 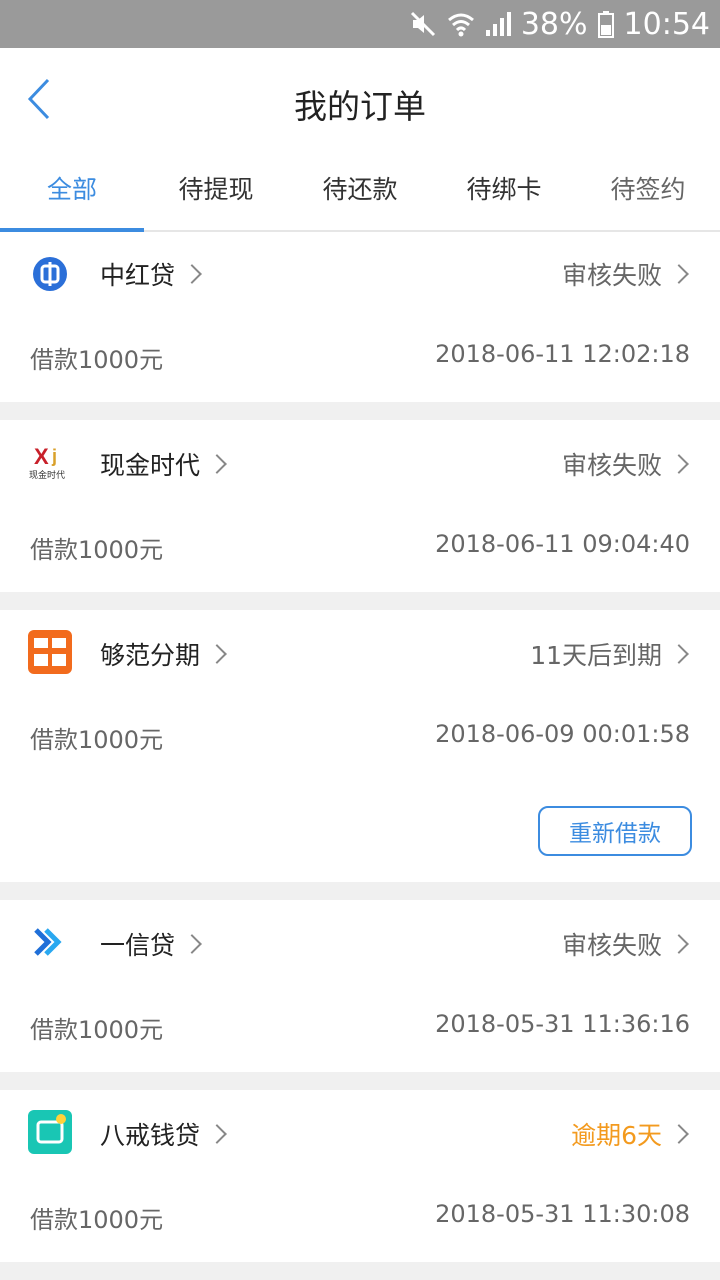 What do you see at coordinates (216, 188) in the screenshot?
I see `tab-pending-withdraw: 待提现` at bounding box center [216, 188].